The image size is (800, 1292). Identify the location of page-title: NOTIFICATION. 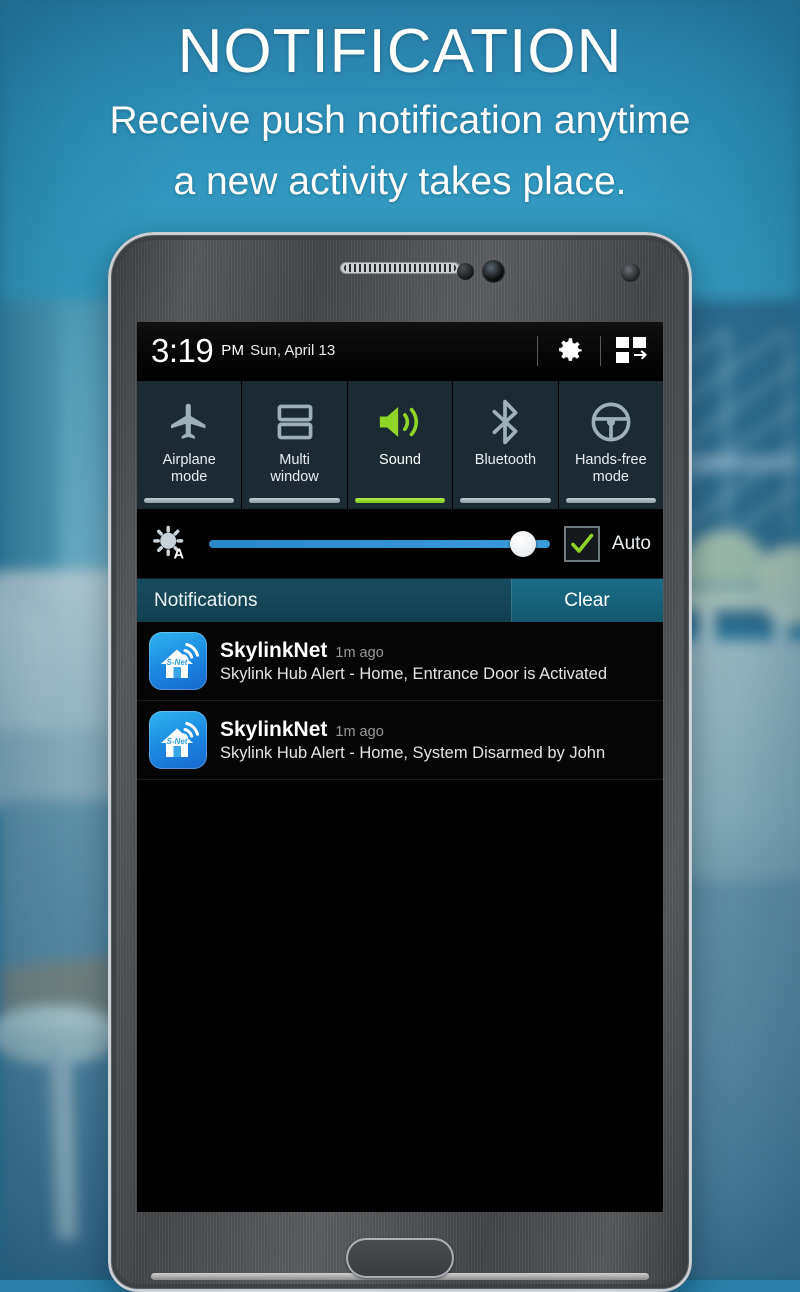
(400, 51).